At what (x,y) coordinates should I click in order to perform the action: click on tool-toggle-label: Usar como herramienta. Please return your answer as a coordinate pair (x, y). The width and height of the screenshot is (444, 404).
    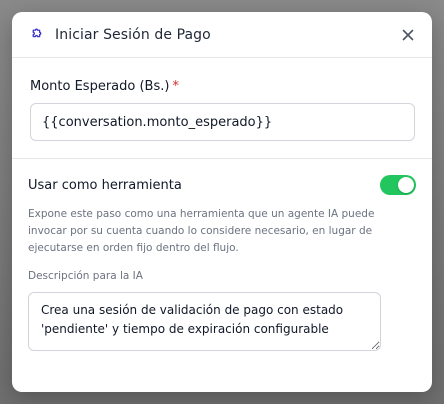
    Looking at the image, I should click on (105, 185).